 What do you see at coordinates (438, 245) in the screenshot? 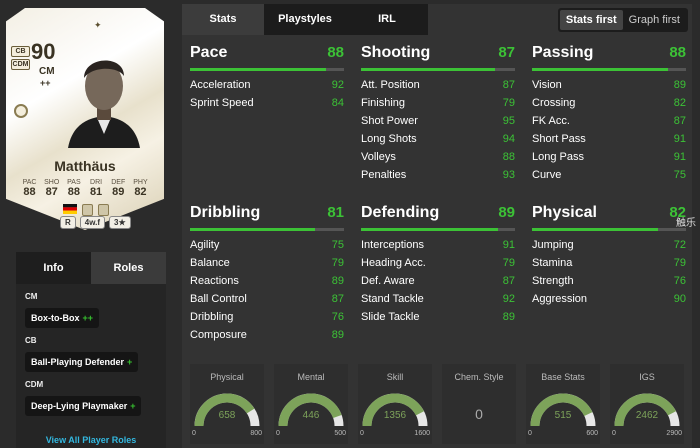
I see `stat-row: Interceptions 91` at bounding box center [438, 245].